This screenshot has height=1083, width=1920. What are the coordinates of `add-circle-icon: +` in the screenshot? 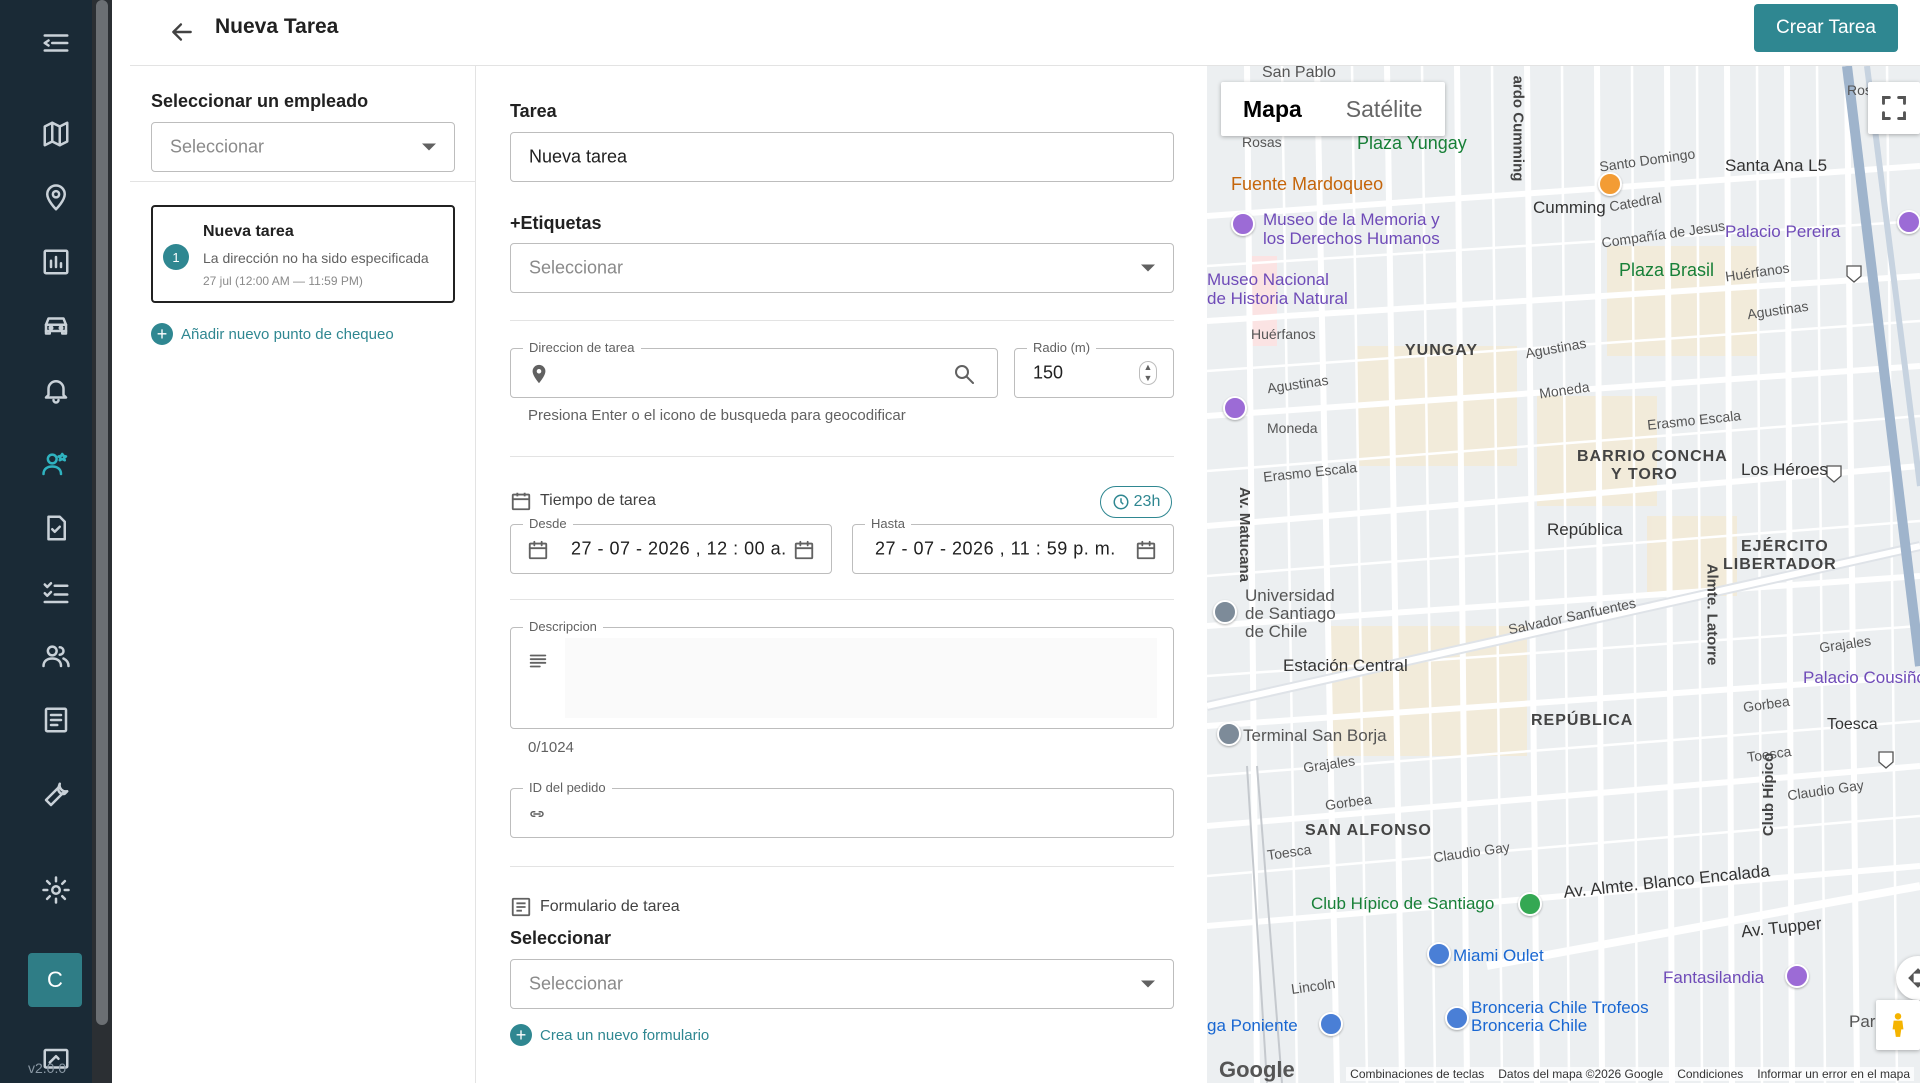 It's located at (162, 334).